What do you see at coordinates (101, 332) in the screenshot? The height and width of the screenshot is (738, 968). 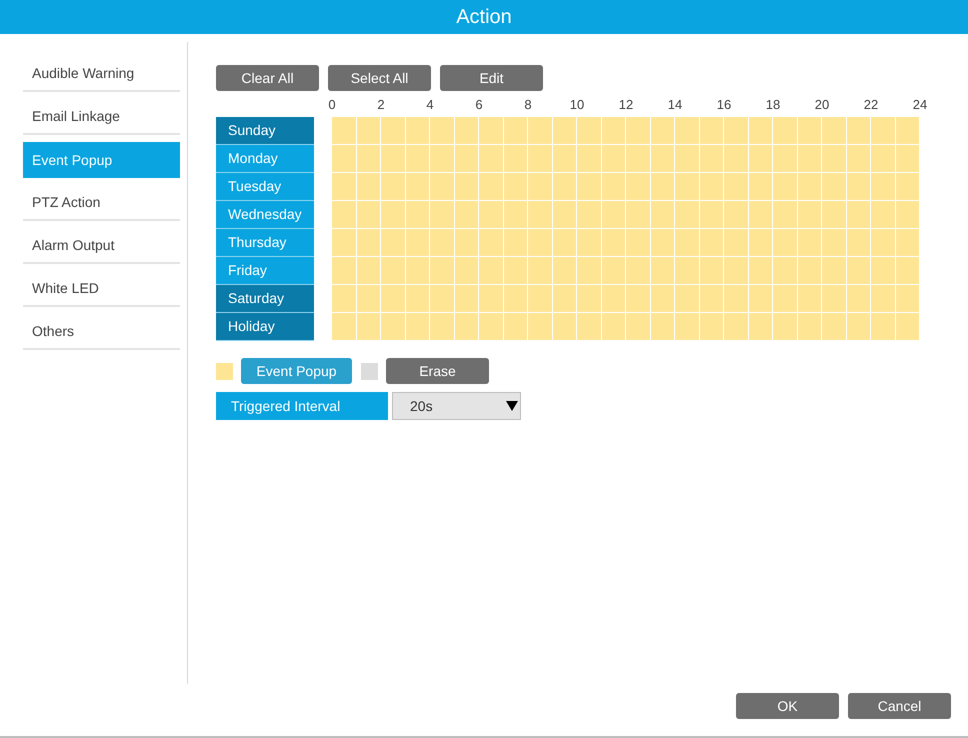 I see `sidebar-item: Others` at bounding box center [101, 332].